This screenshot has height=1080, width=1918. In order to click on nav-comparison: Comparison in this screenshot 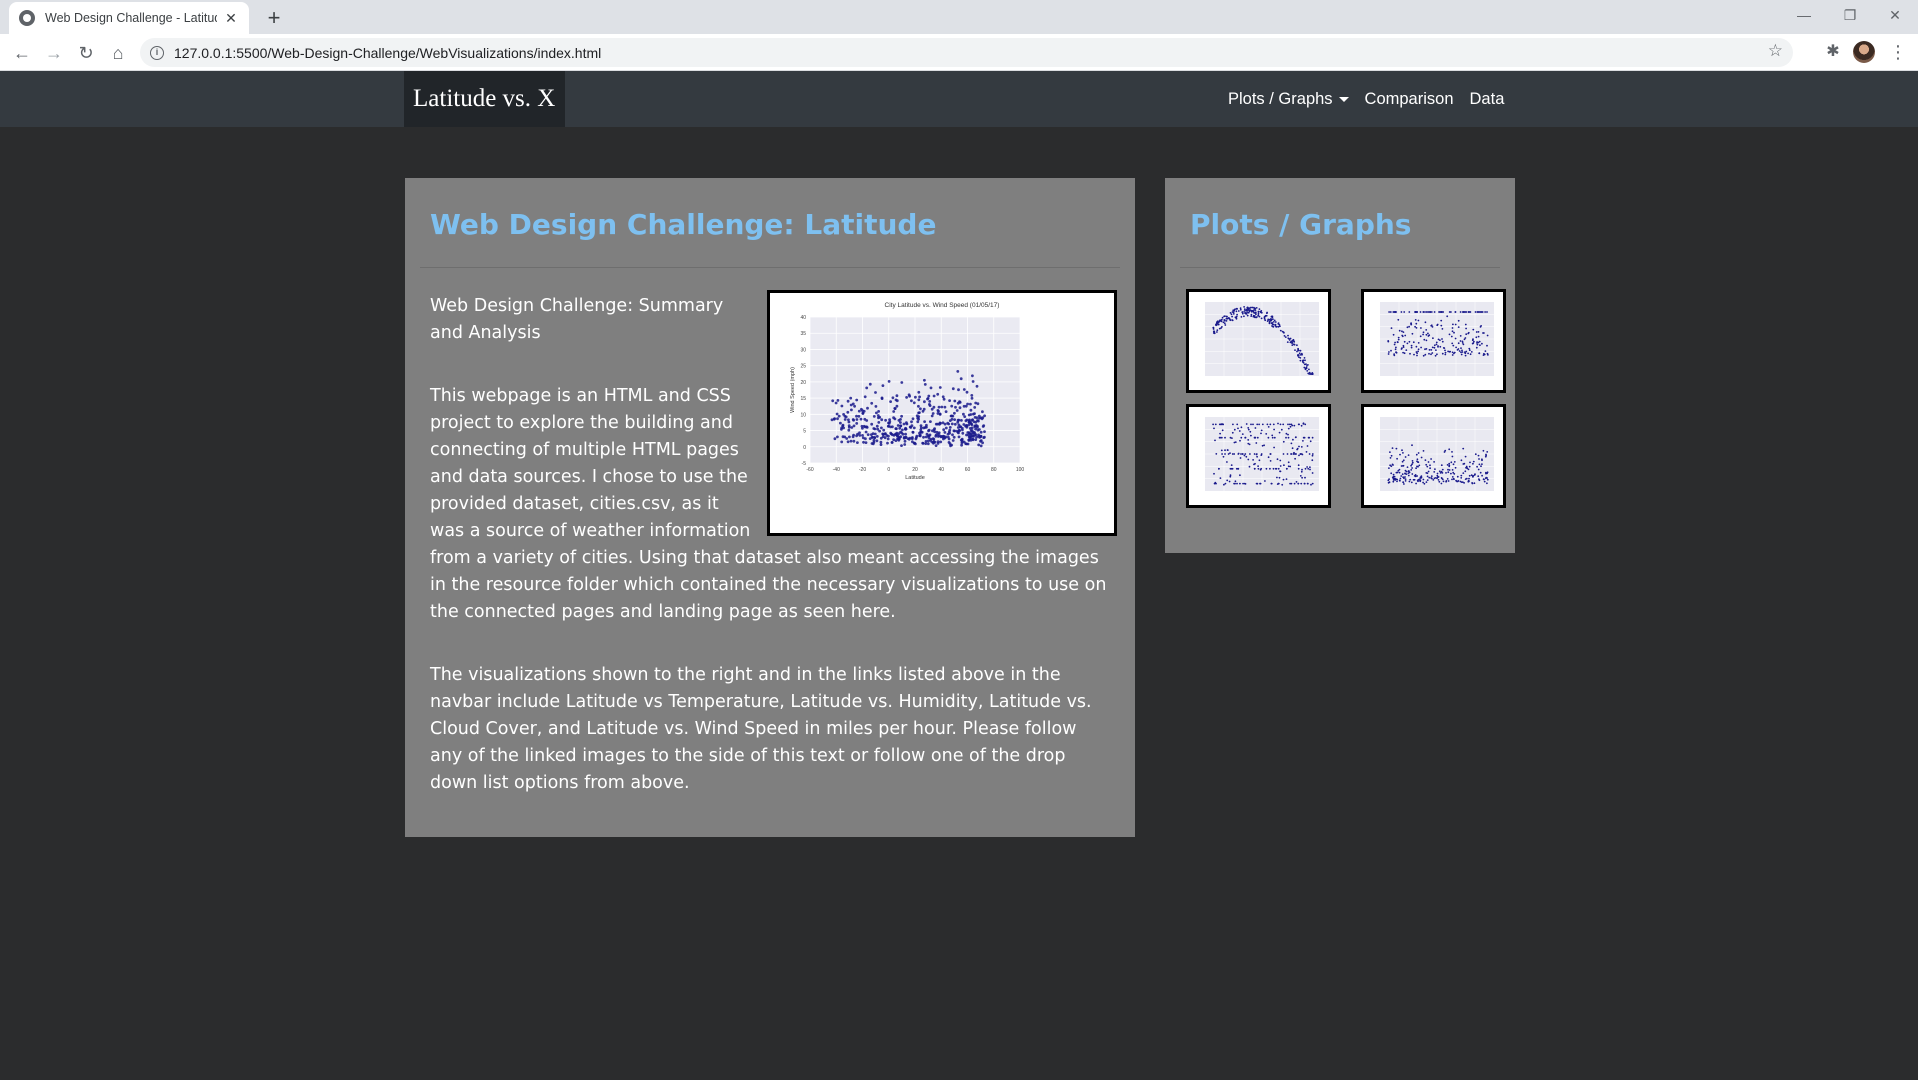, I will do `click(1409, 99)`.